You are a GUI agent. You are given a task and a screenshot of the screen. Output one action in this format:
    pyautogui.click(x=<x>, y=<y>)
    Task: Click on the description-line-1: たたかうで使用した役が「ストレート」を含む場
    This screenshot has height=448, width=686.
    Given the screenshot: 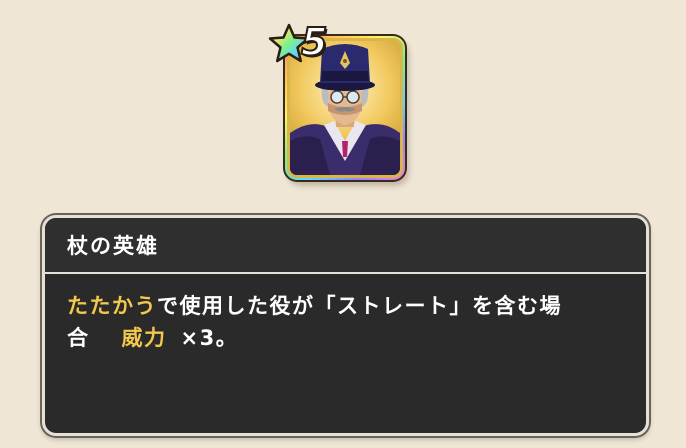 What is the action you would take?
    pyautogui.click(x=345, y=306)
    